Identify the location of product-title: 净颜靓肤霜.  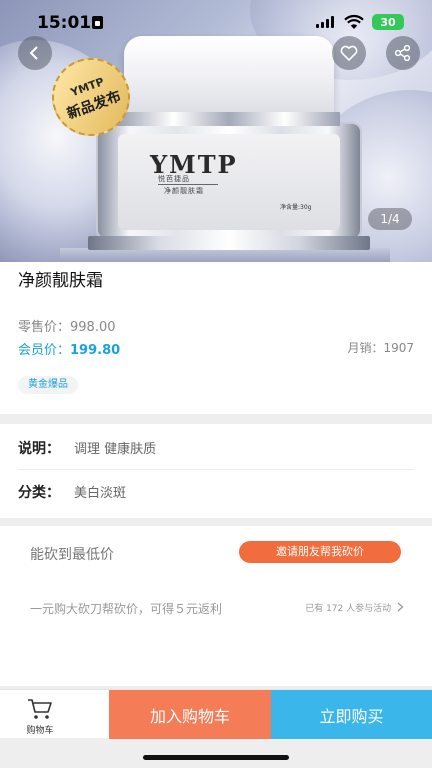
(60, 281).